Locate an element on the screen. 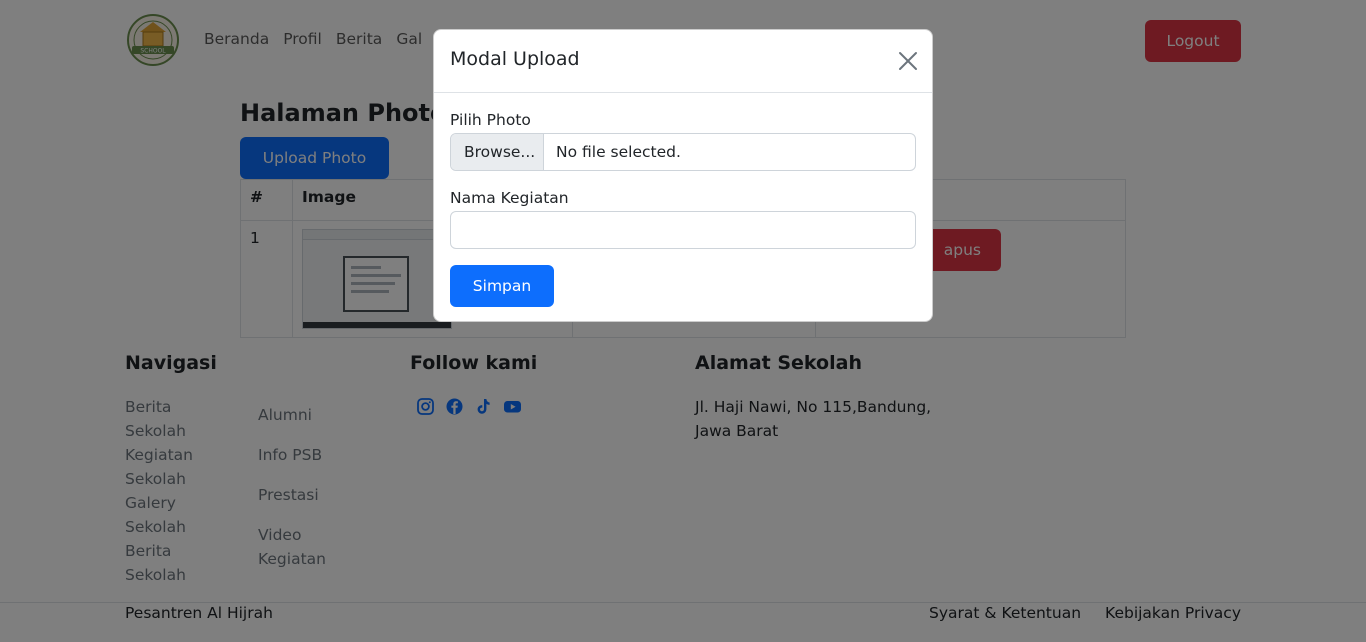 This screenshot has width=1366, height=642. close-icon is located at coordinates (908, 61).